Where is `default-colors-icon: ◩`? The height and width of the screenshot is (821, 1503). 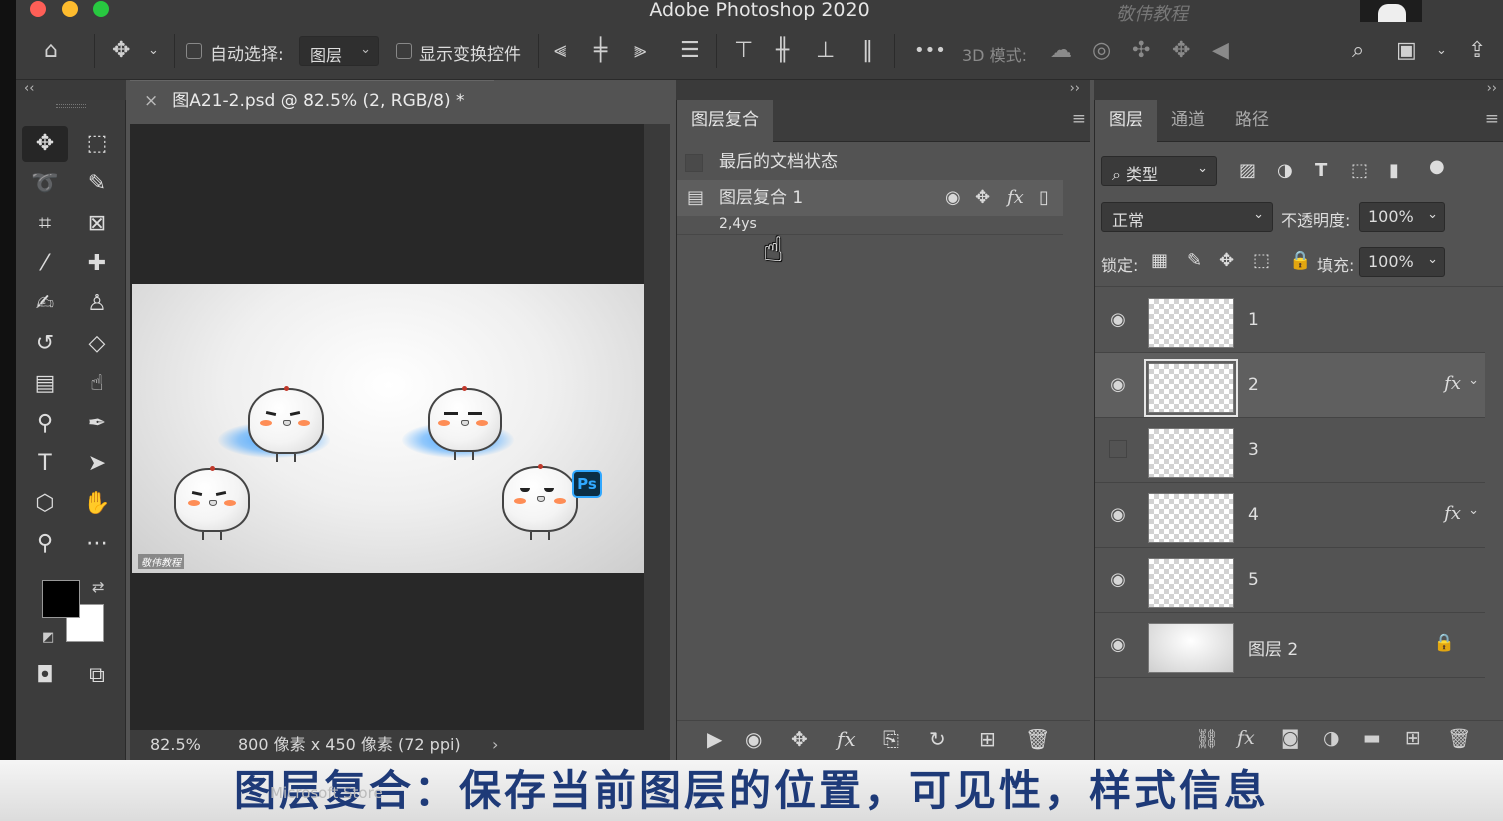
default-colors-icon: ◩ is located at coordinates (48, 637).